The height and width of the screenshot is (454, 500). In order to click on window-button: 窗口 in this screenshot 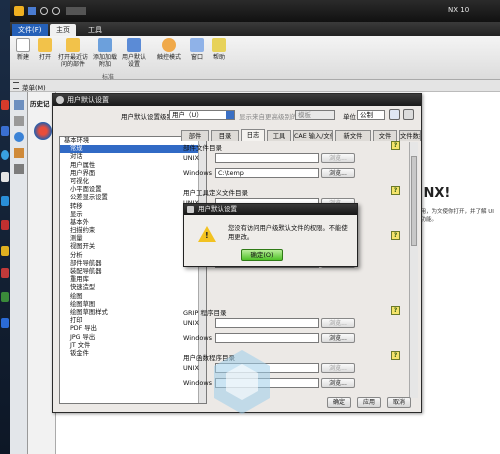, I will do `click(197, 49)`.